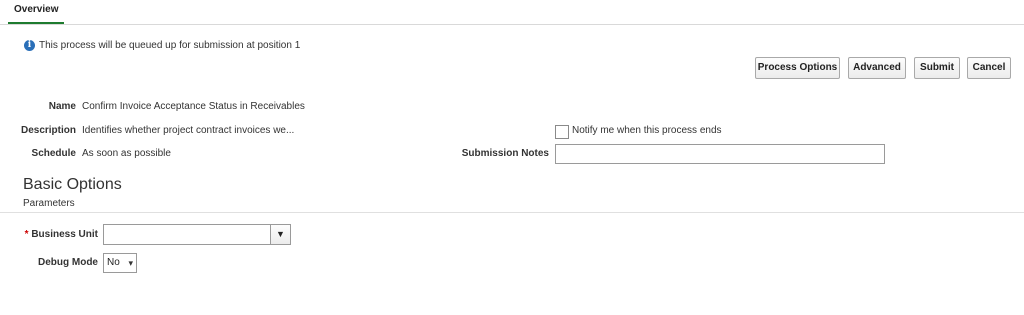  What do you see at coordinates (53, 153) in the screenshot?
I see `schedule-label: Schedule` at bounding box center [53, 153].